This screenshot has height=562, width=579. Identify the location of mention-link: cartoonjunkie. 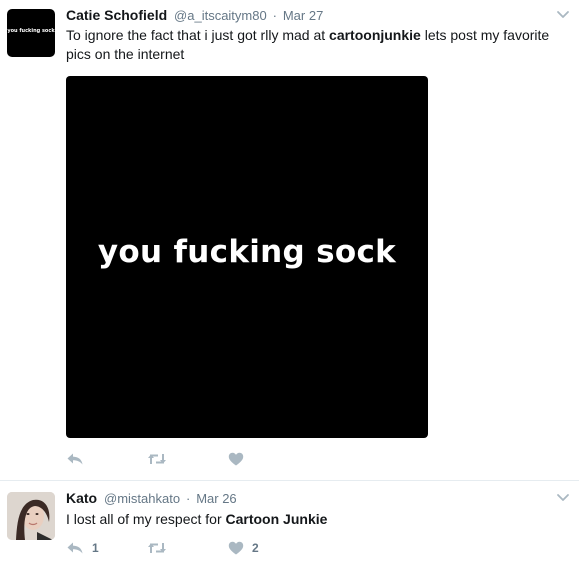
(375, 35).